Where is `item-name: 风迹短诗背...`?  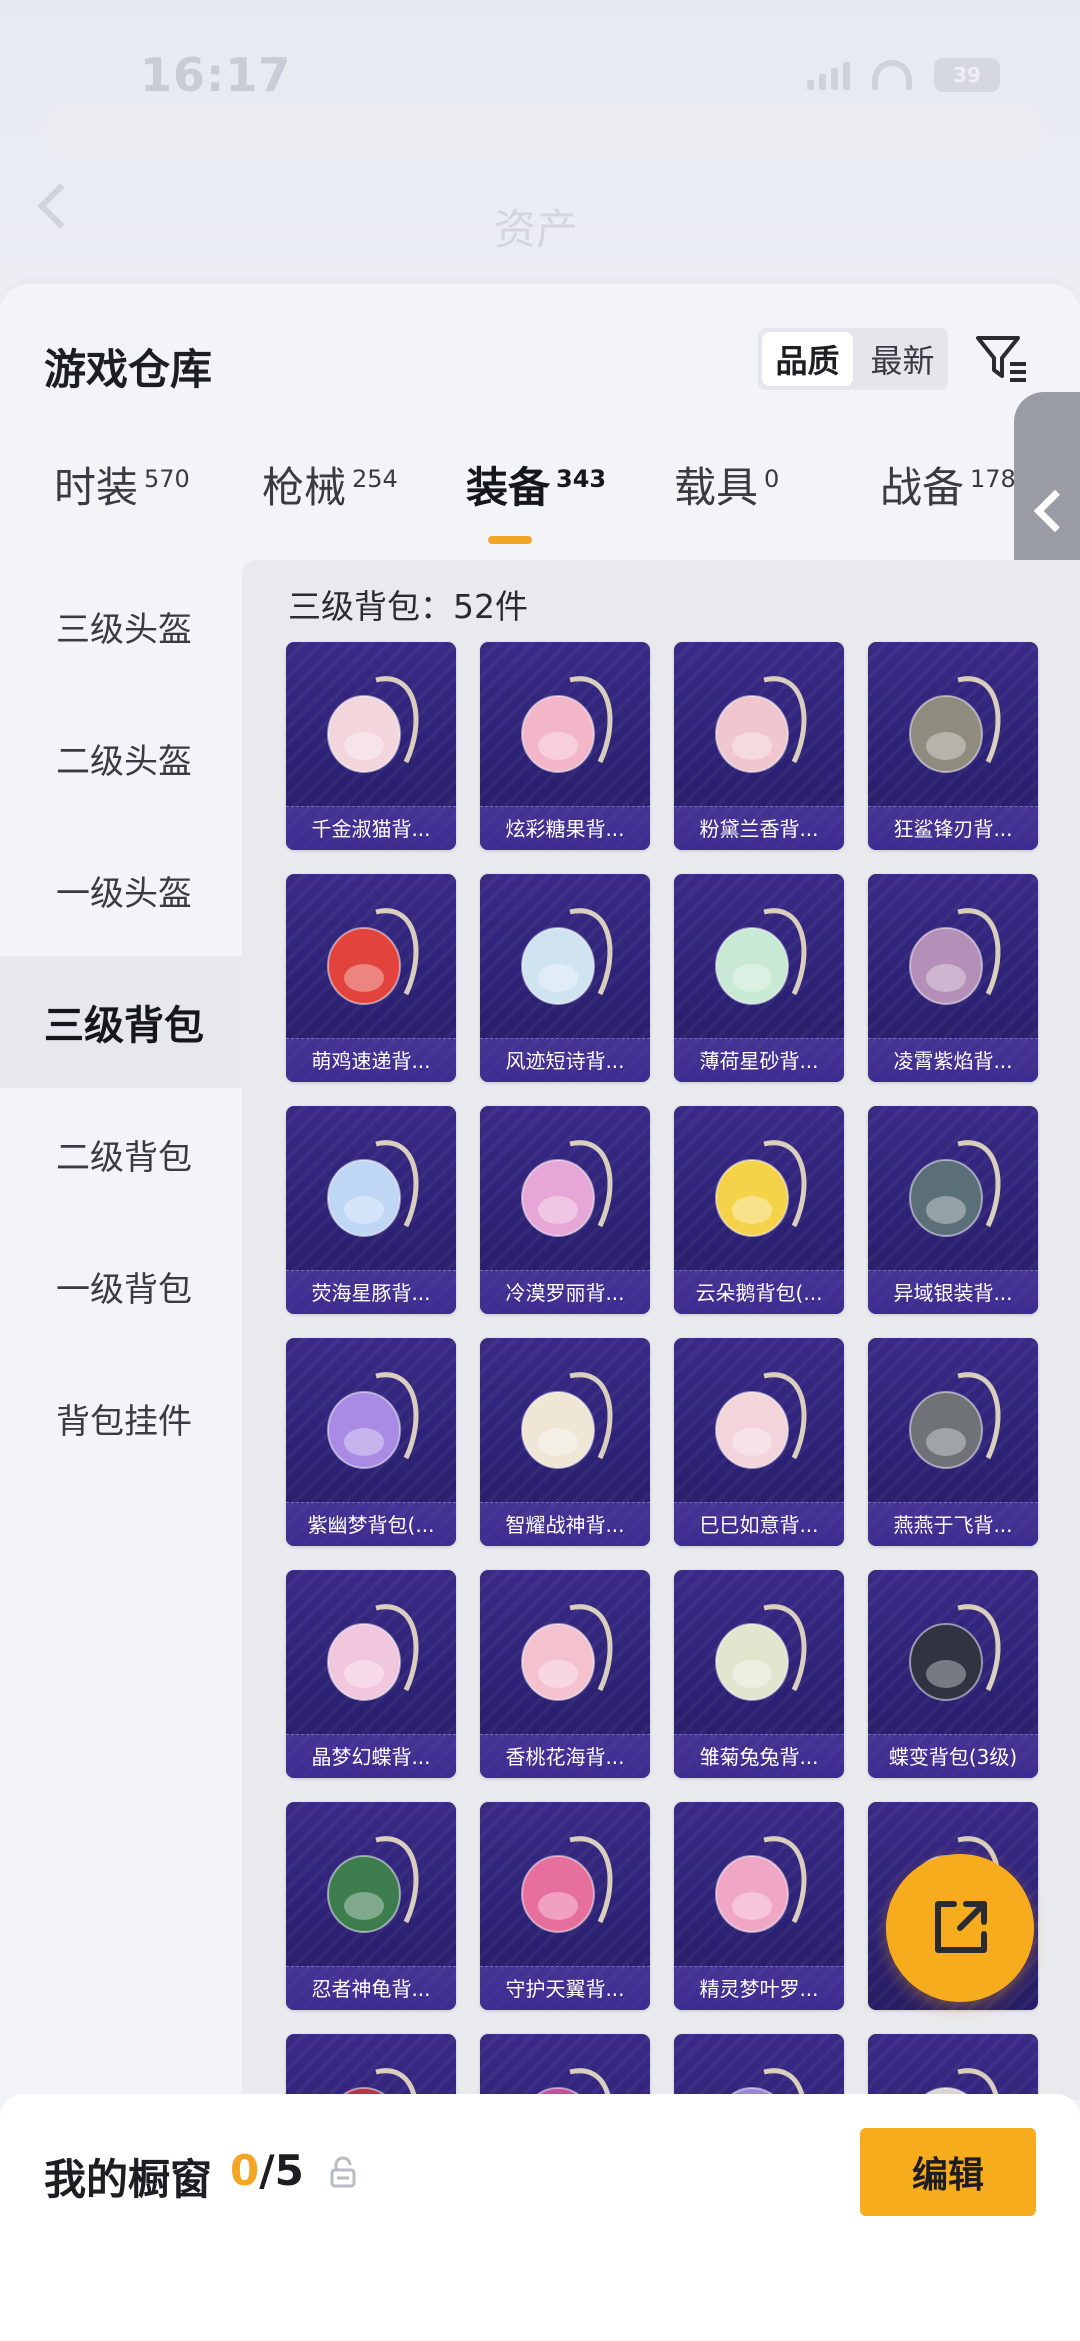 item-name: 风迹短诗背... is located at coordinates (565, 1060).